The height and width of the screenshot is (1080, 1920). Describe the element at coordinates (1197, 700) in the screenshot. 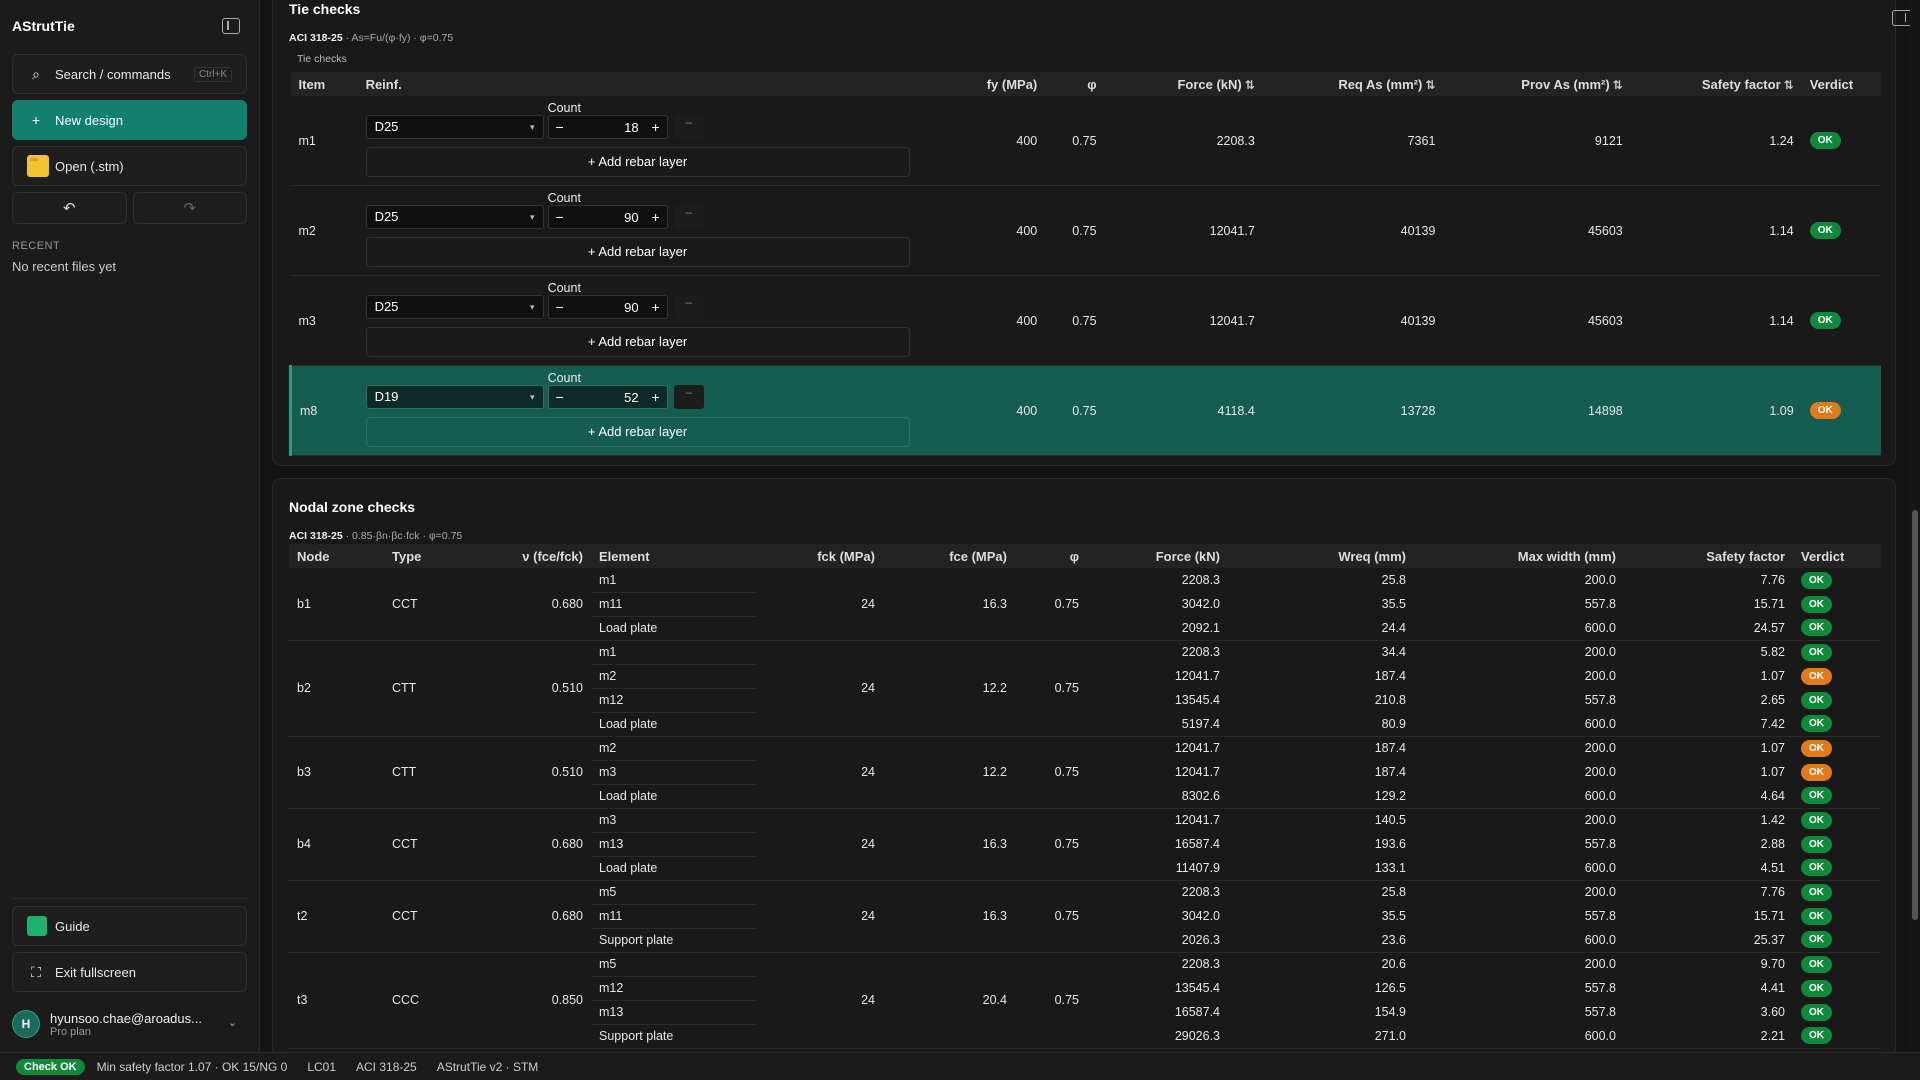

I see `element-force: 13545.4` at that location.